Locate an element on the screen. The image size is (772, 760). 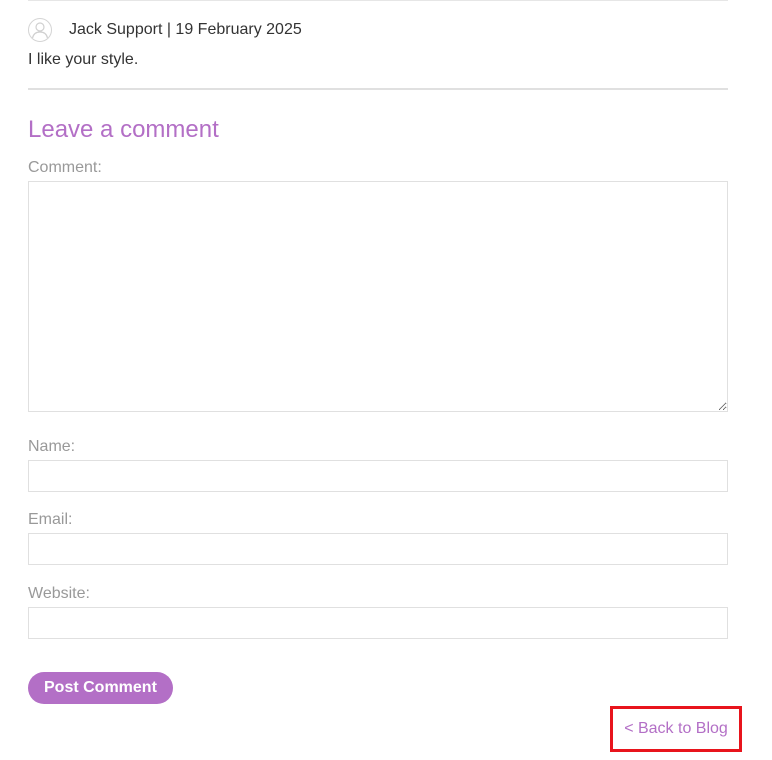
name-input is located at coordinates (378, 476).